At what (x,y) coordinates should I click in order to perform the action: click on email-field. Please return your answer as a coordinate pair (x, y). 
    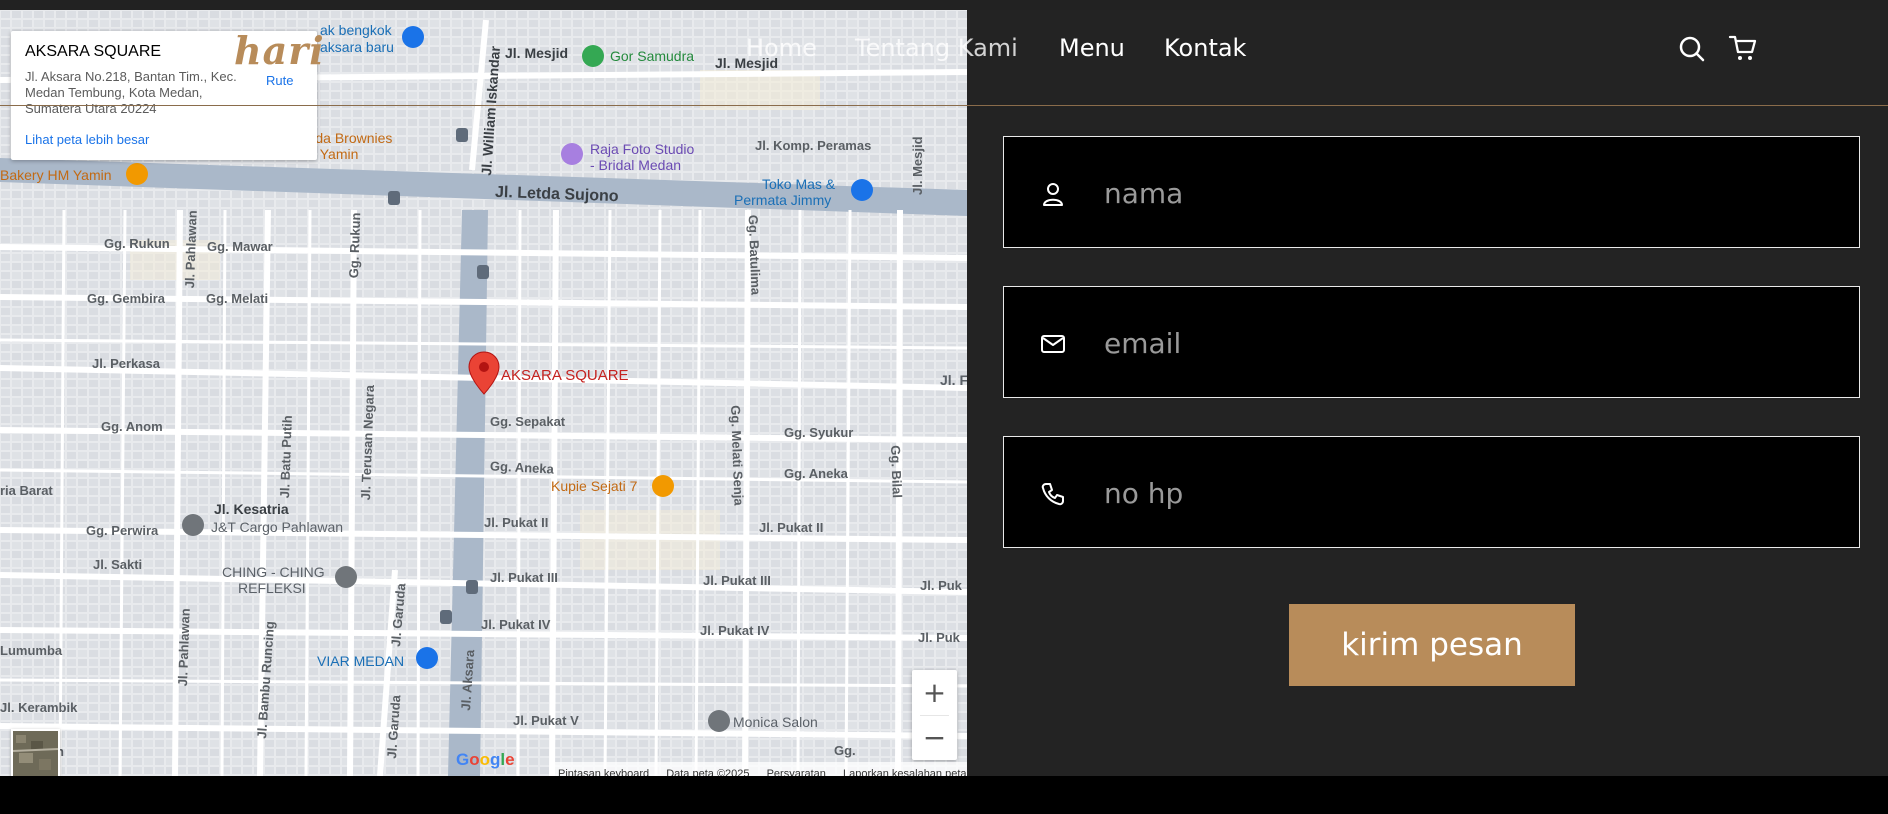
    Looking at the image, I should click on (1431, 342).